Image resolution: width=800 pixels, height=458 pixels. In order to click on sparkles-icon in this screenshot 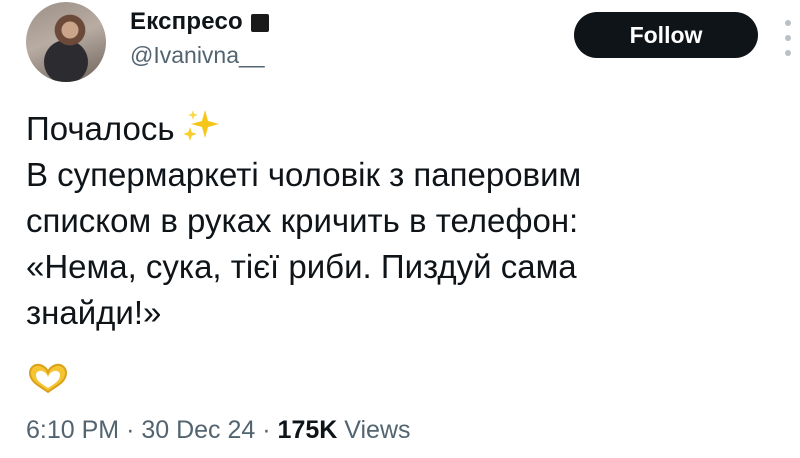, I will do `click(200, 125)`.